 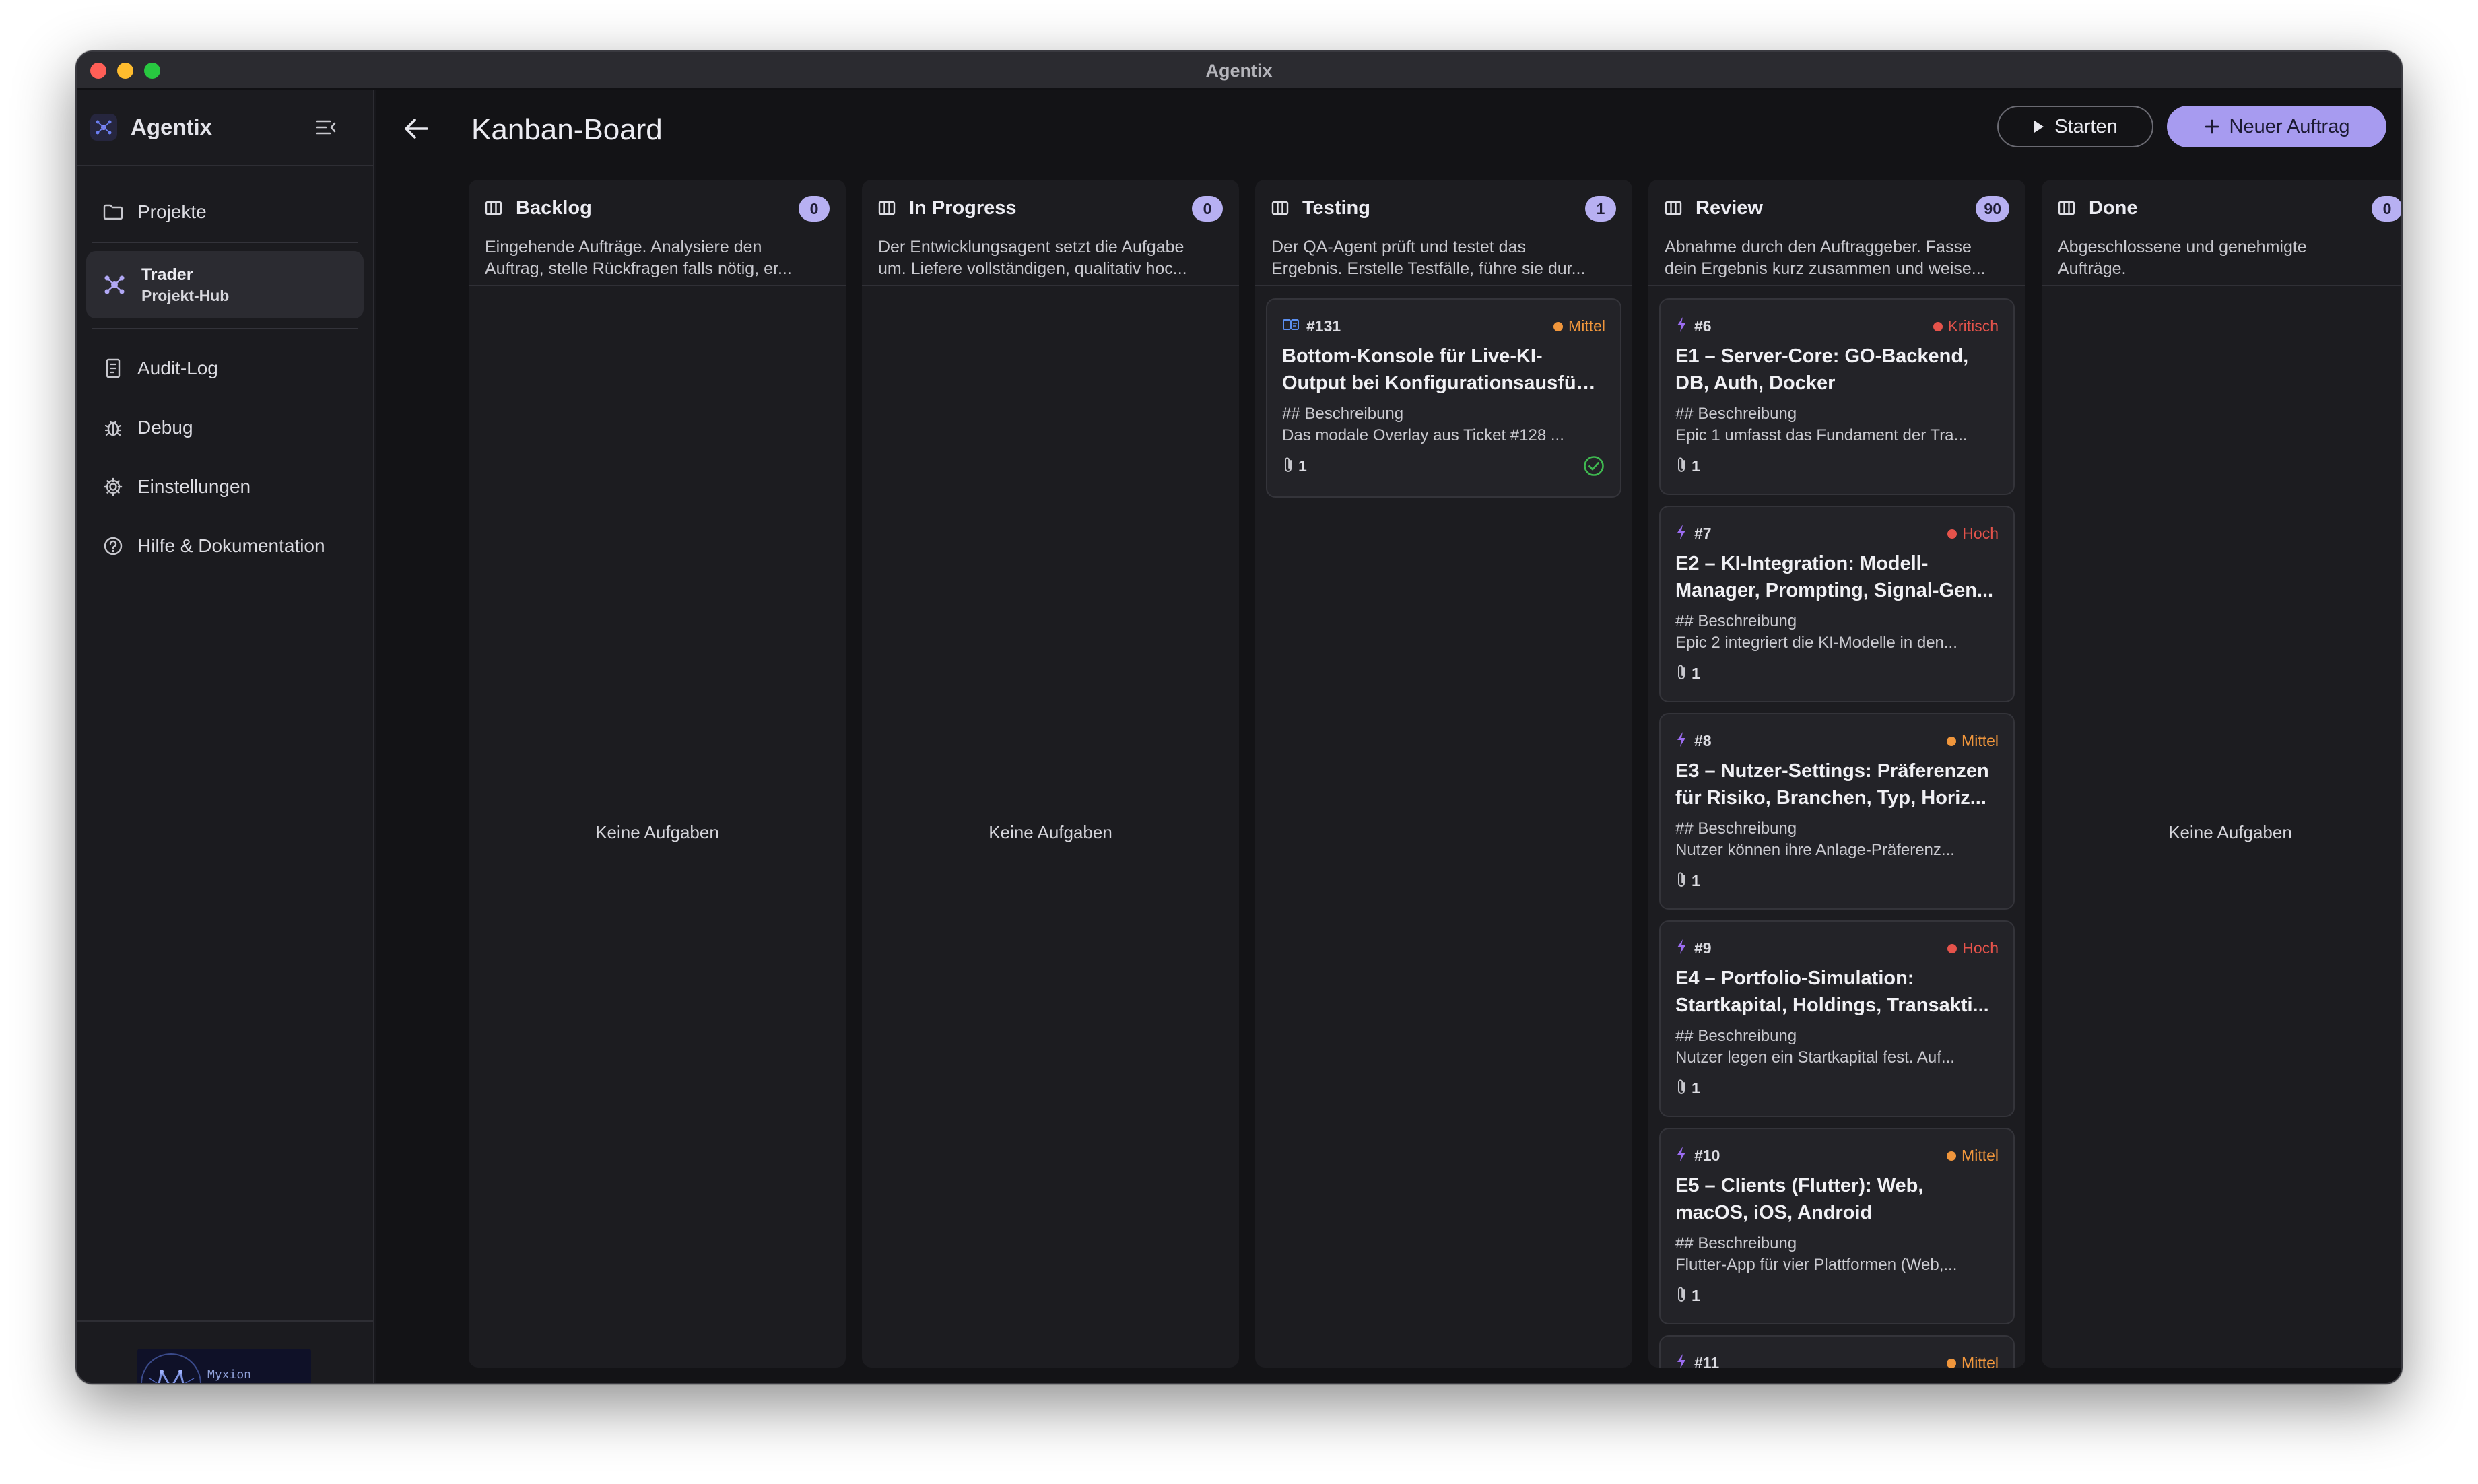 I want to click on priority-badge: Kritisch, so click(x=1966, y=326).